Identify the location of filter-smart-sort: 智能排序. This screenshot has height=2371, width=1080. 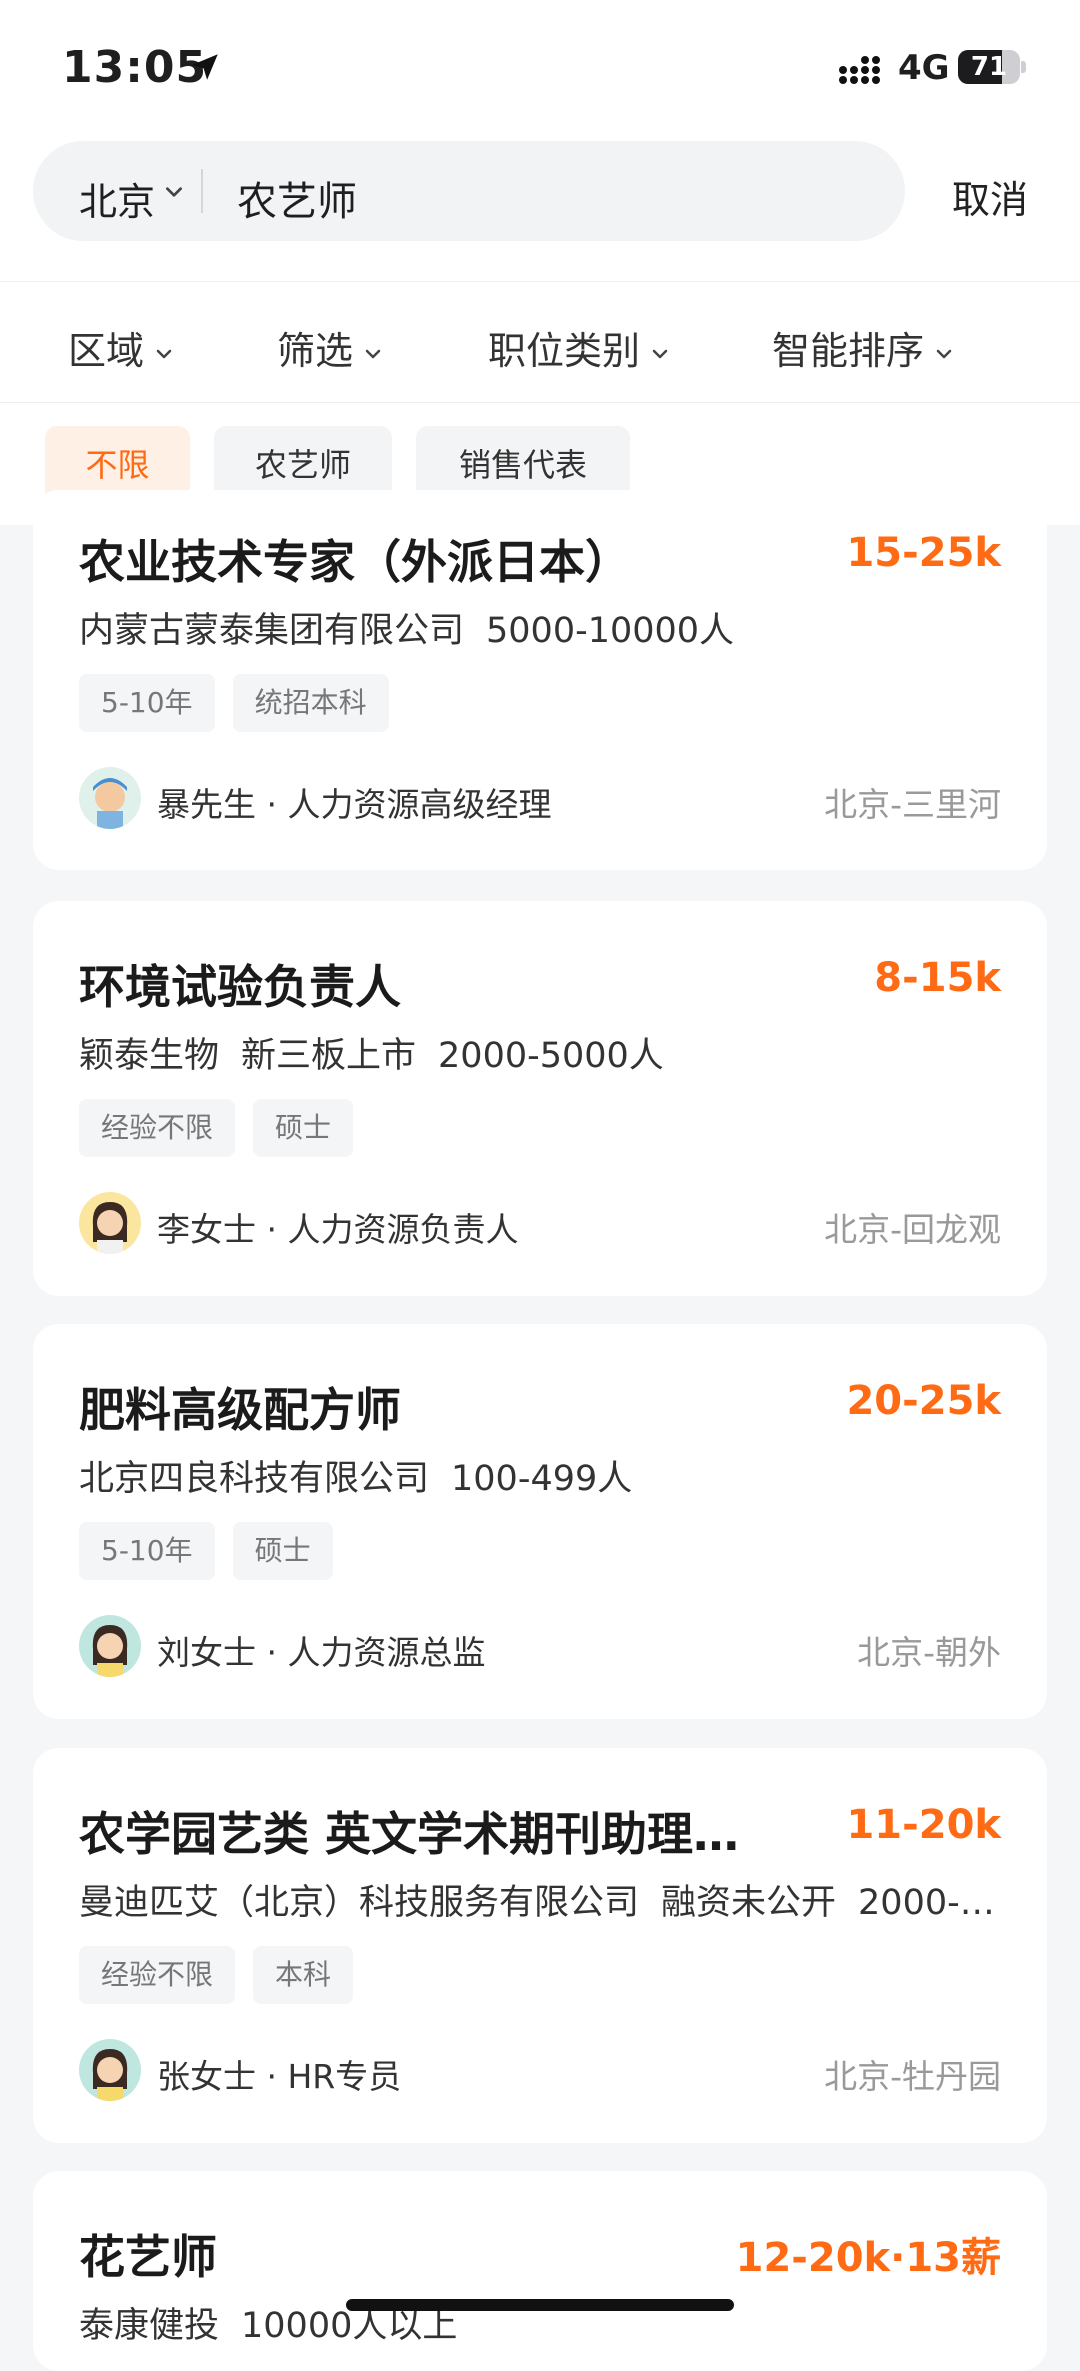
(863, 347).